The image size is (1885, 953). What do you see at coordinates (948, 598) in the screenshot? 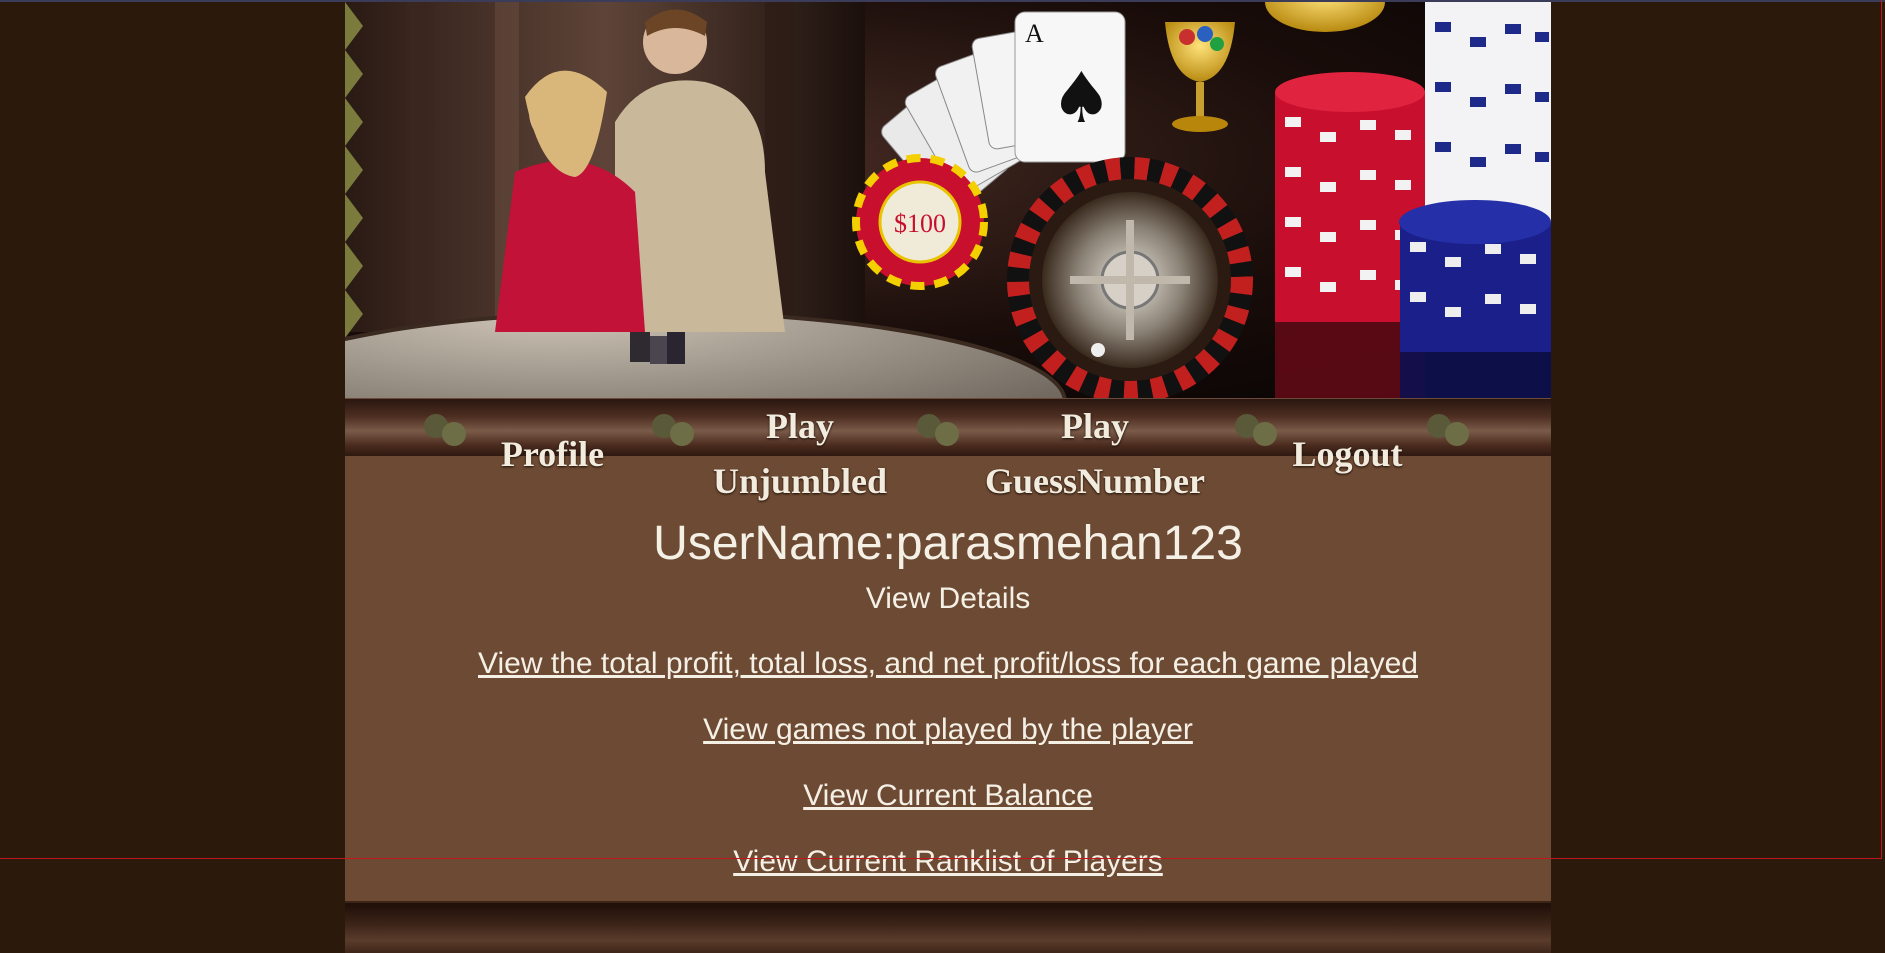
I see `view-details-heading: View Details` at bounding box center [948, 598].